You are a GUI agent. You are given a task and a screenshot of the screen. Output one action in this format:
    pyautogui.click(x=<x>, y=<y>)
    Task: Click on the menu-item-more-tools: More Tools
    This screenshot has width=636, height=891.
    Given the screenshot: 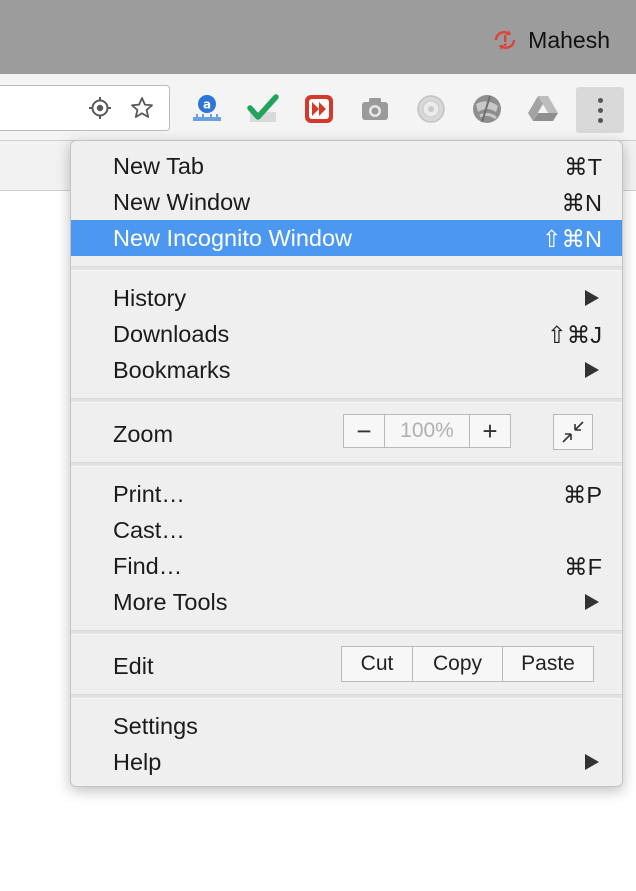 What is the action you would take?
    pyautogui.click(x=346, y=602)
    